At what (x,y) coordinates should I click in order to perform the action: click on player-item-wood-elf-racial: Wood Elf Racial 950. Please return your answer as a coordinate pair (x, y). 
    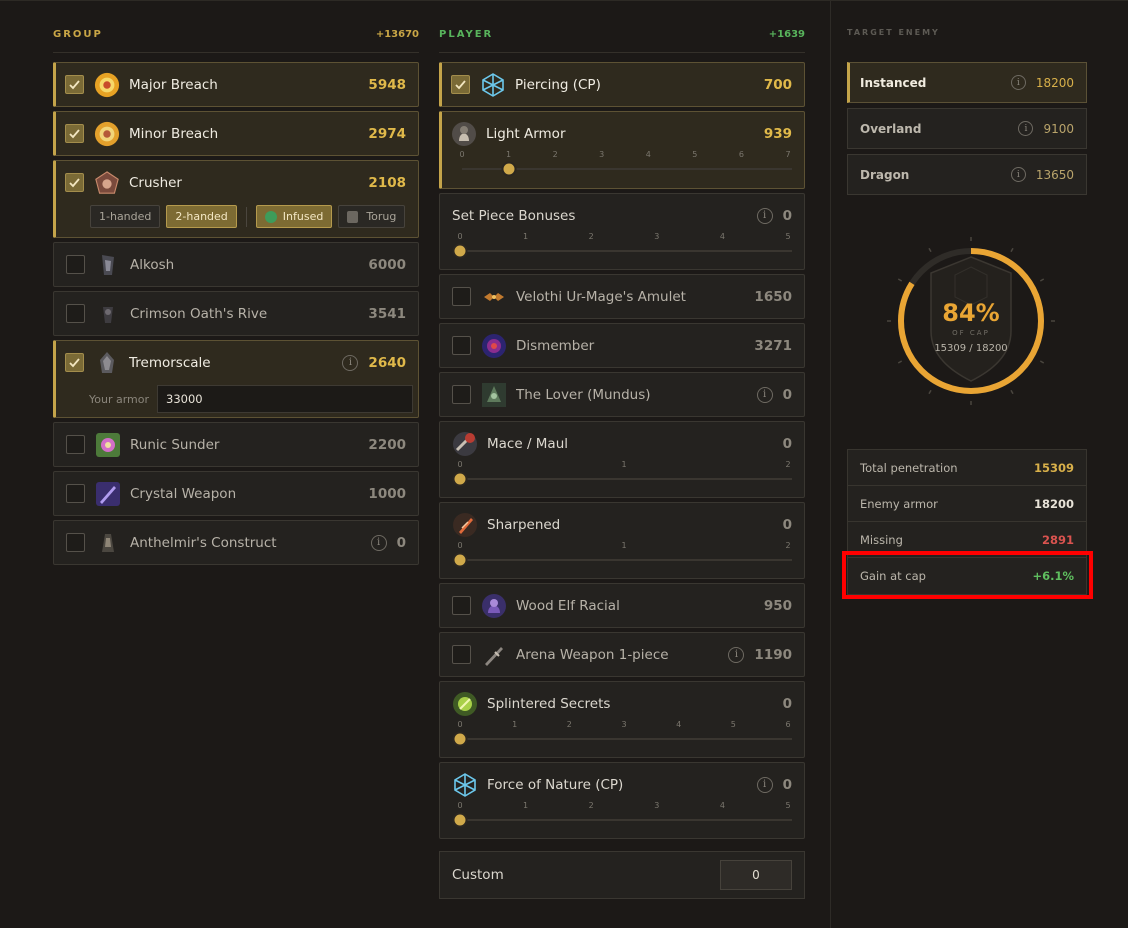
    Looking at the image, I should click on (622, 605).